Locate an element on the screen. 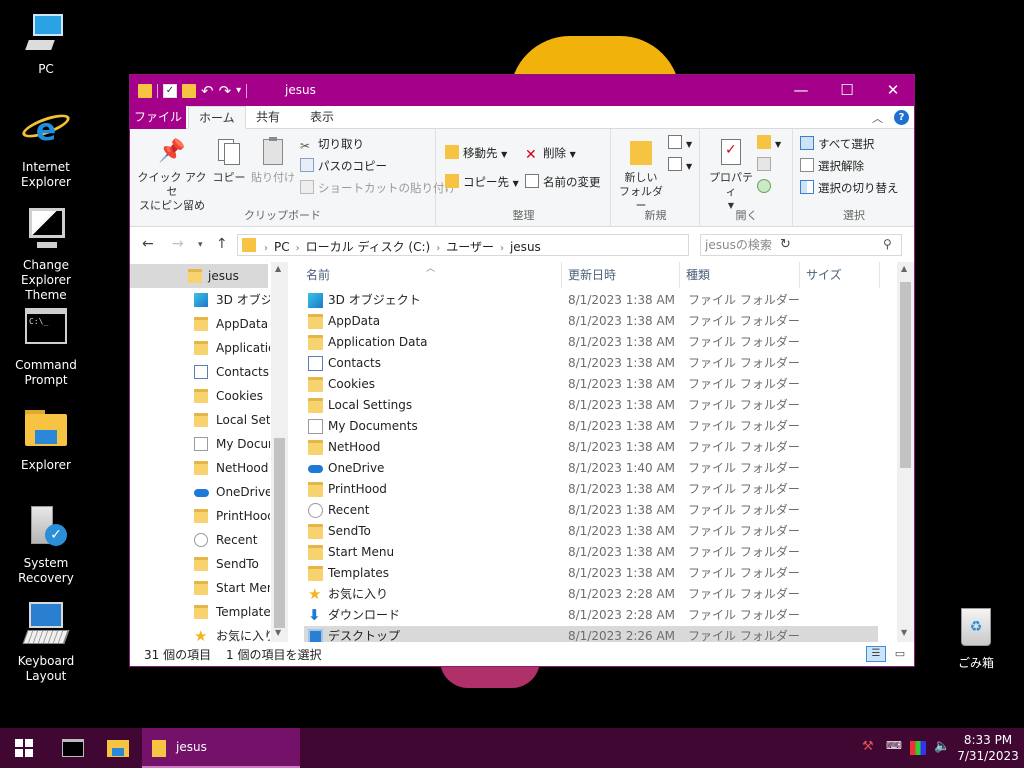 The width and height of the screenshot is (1024, 768). table-row: PrintHood 8/1/2023 1:38 AM ファイル フォルダー is located at coordinates (591, 489).